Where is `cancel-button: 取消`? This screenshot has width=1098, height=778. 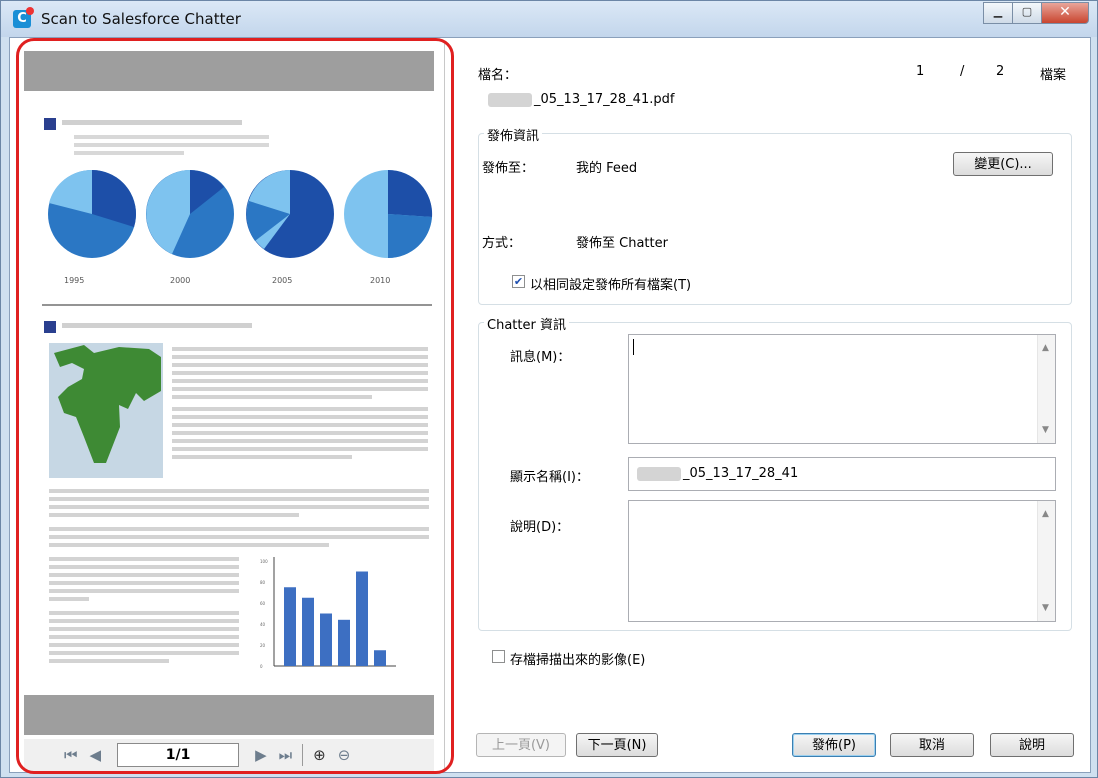 cancel-button: 取消 is located at coordinates (932, 745).